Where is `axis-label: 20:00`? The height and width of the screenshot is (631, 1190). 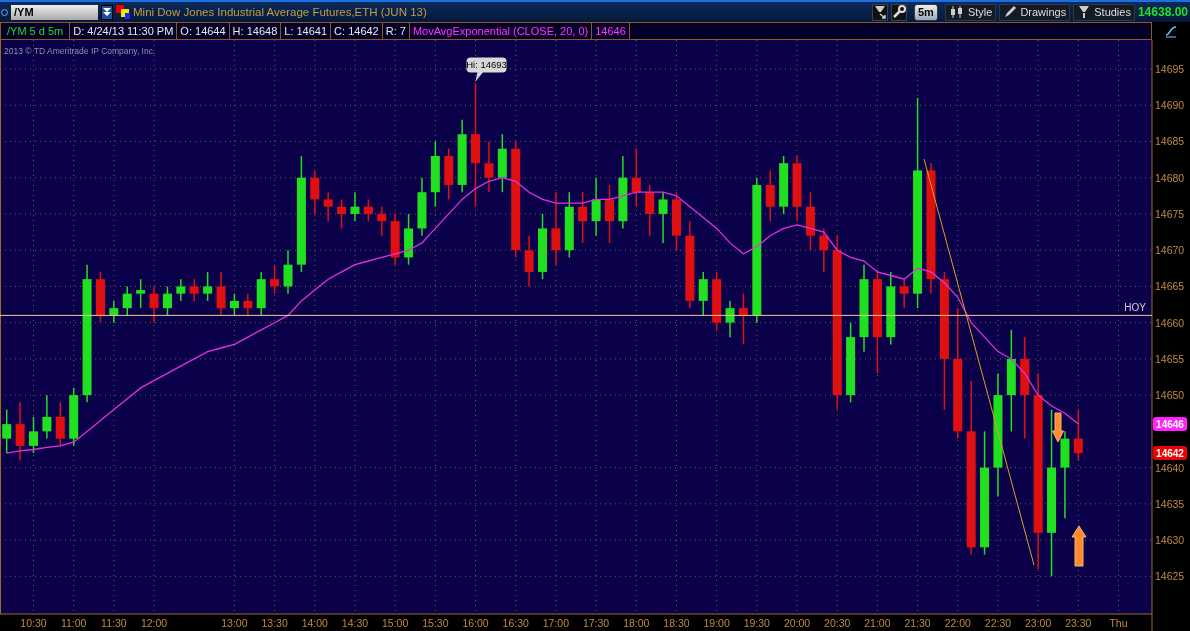 axis-label: 20:00 is located at coordinates (797, 623).